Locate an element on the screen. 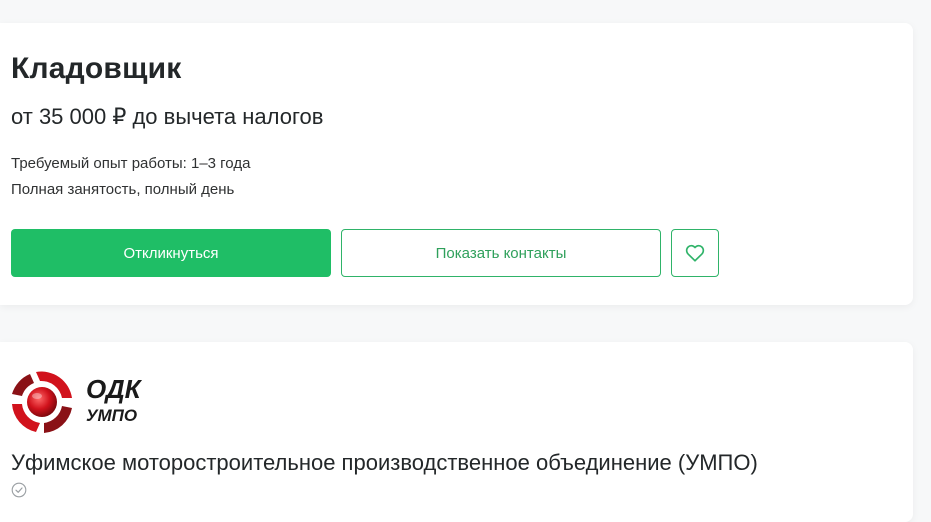  respond-button-label: Откликнуться is located at coordinates (171, 253).